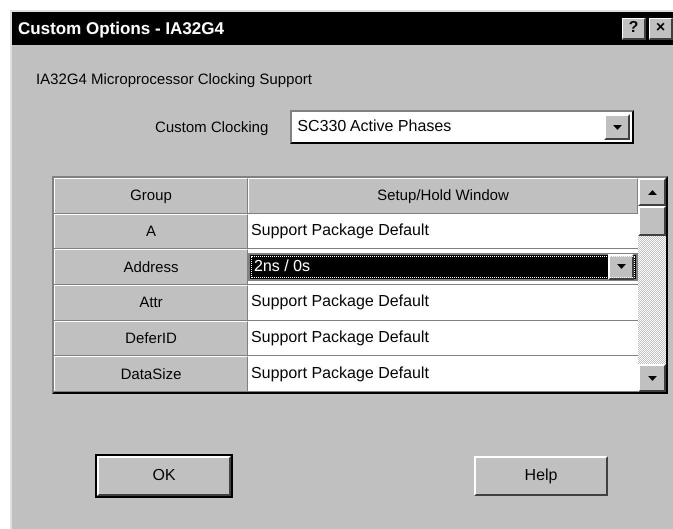 The height and width of the screenshot is (529, 673). I want to click on ok-button: OK, so click(164, 476).